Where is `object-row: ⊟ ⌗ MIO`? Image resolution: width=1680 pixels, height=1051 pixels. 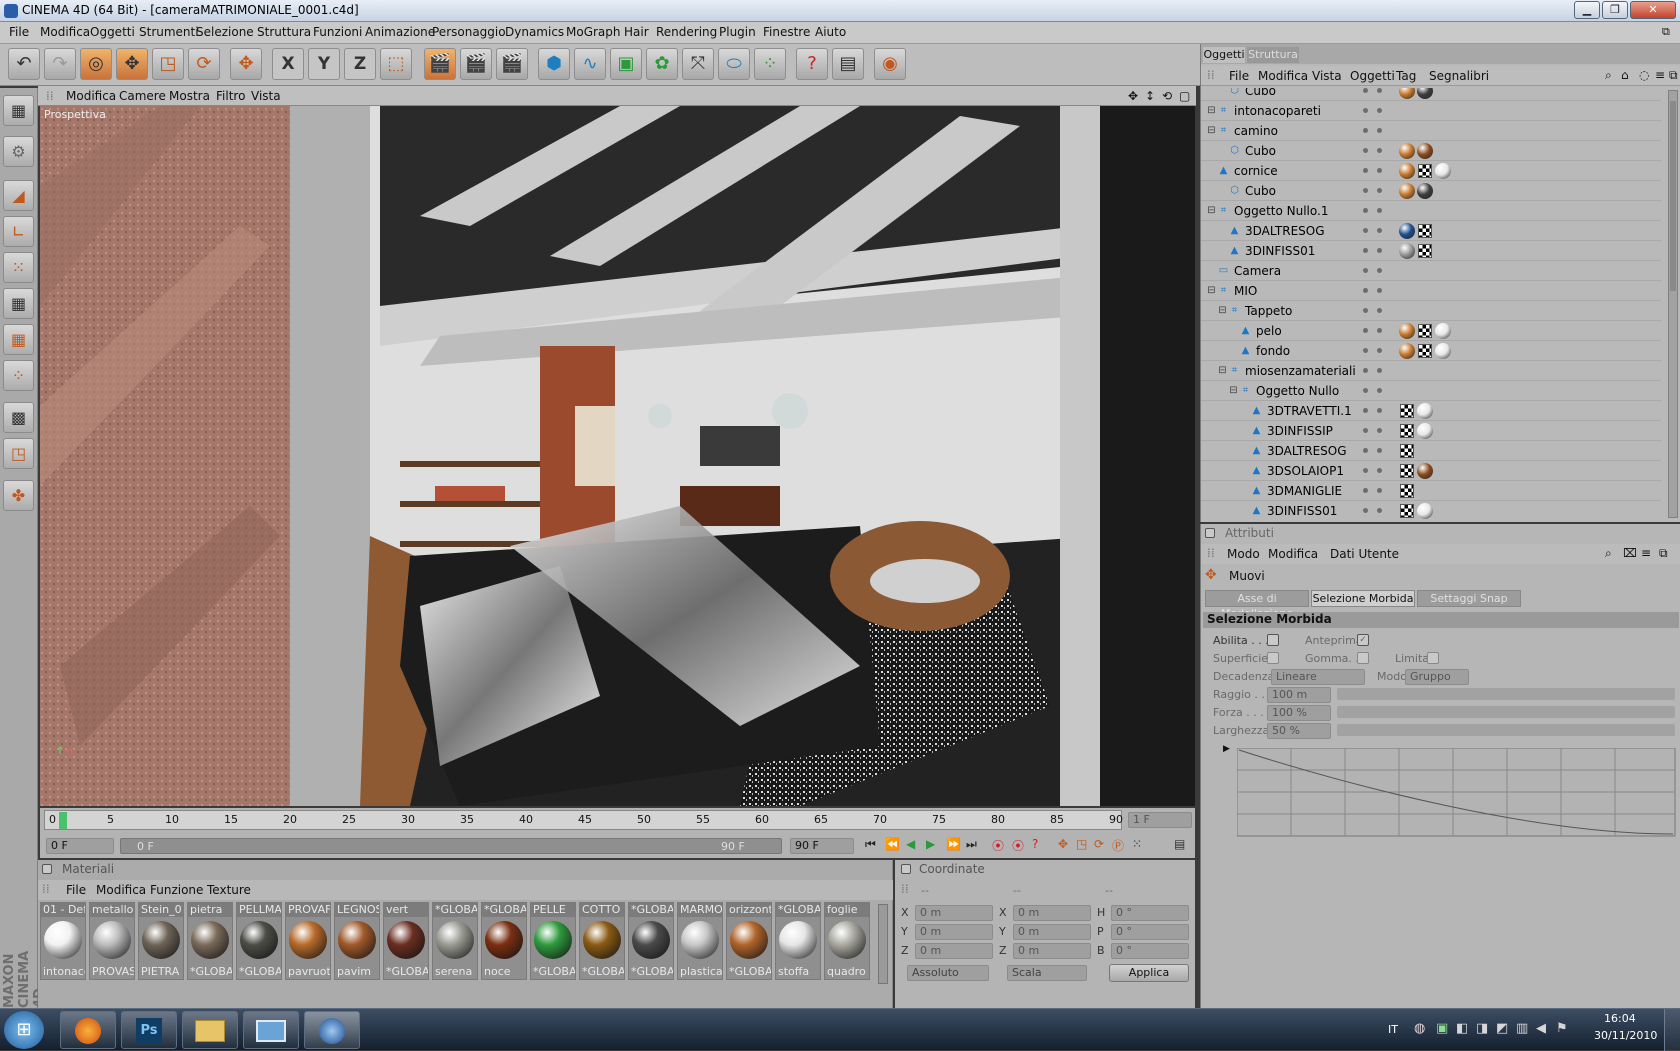
object-row: ⊟ ⌗ MIO is located at coordinates (1431, 291).